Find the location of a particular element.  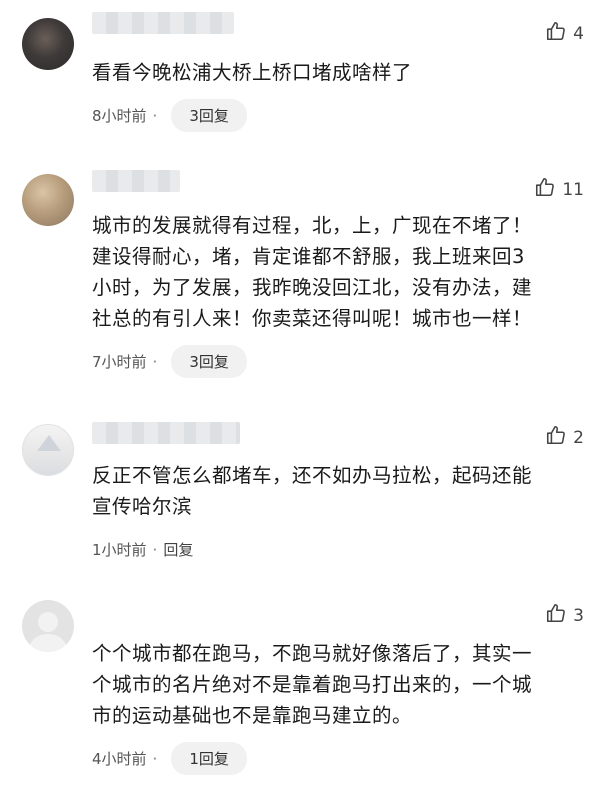

like-count: 3 is located at coordinates (578, 615).